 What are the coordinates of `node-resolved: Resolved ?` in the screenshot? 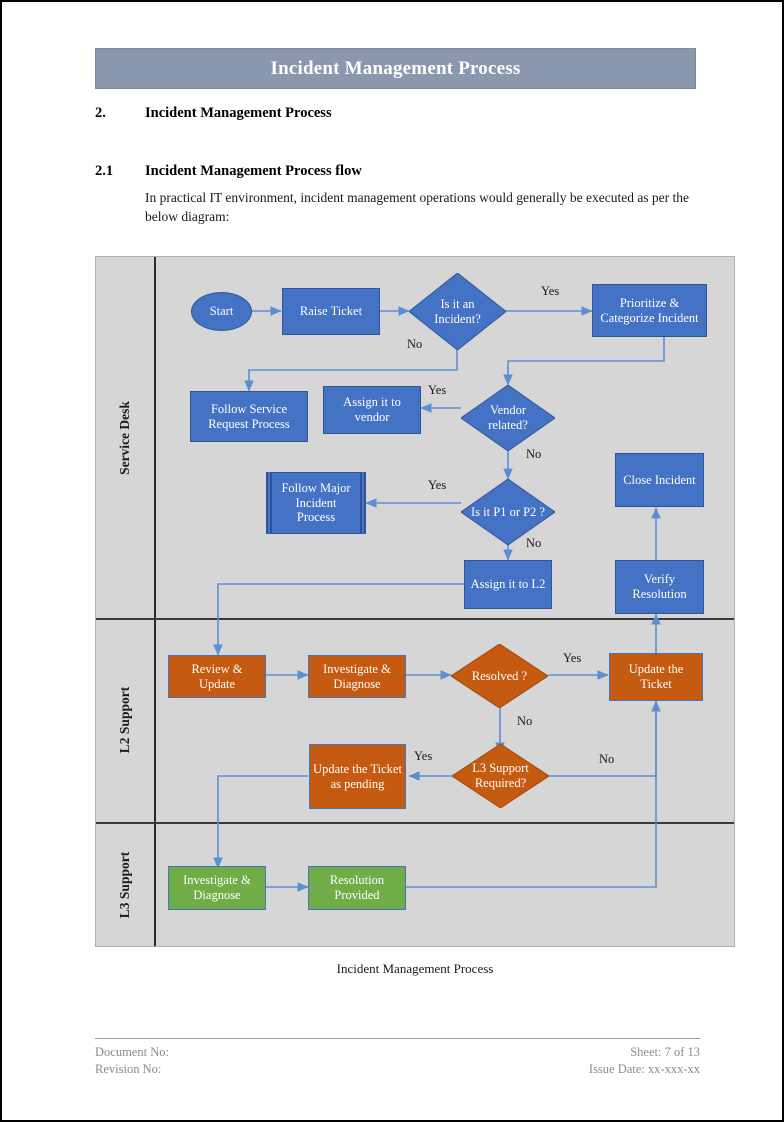 It's located at (499, 676).